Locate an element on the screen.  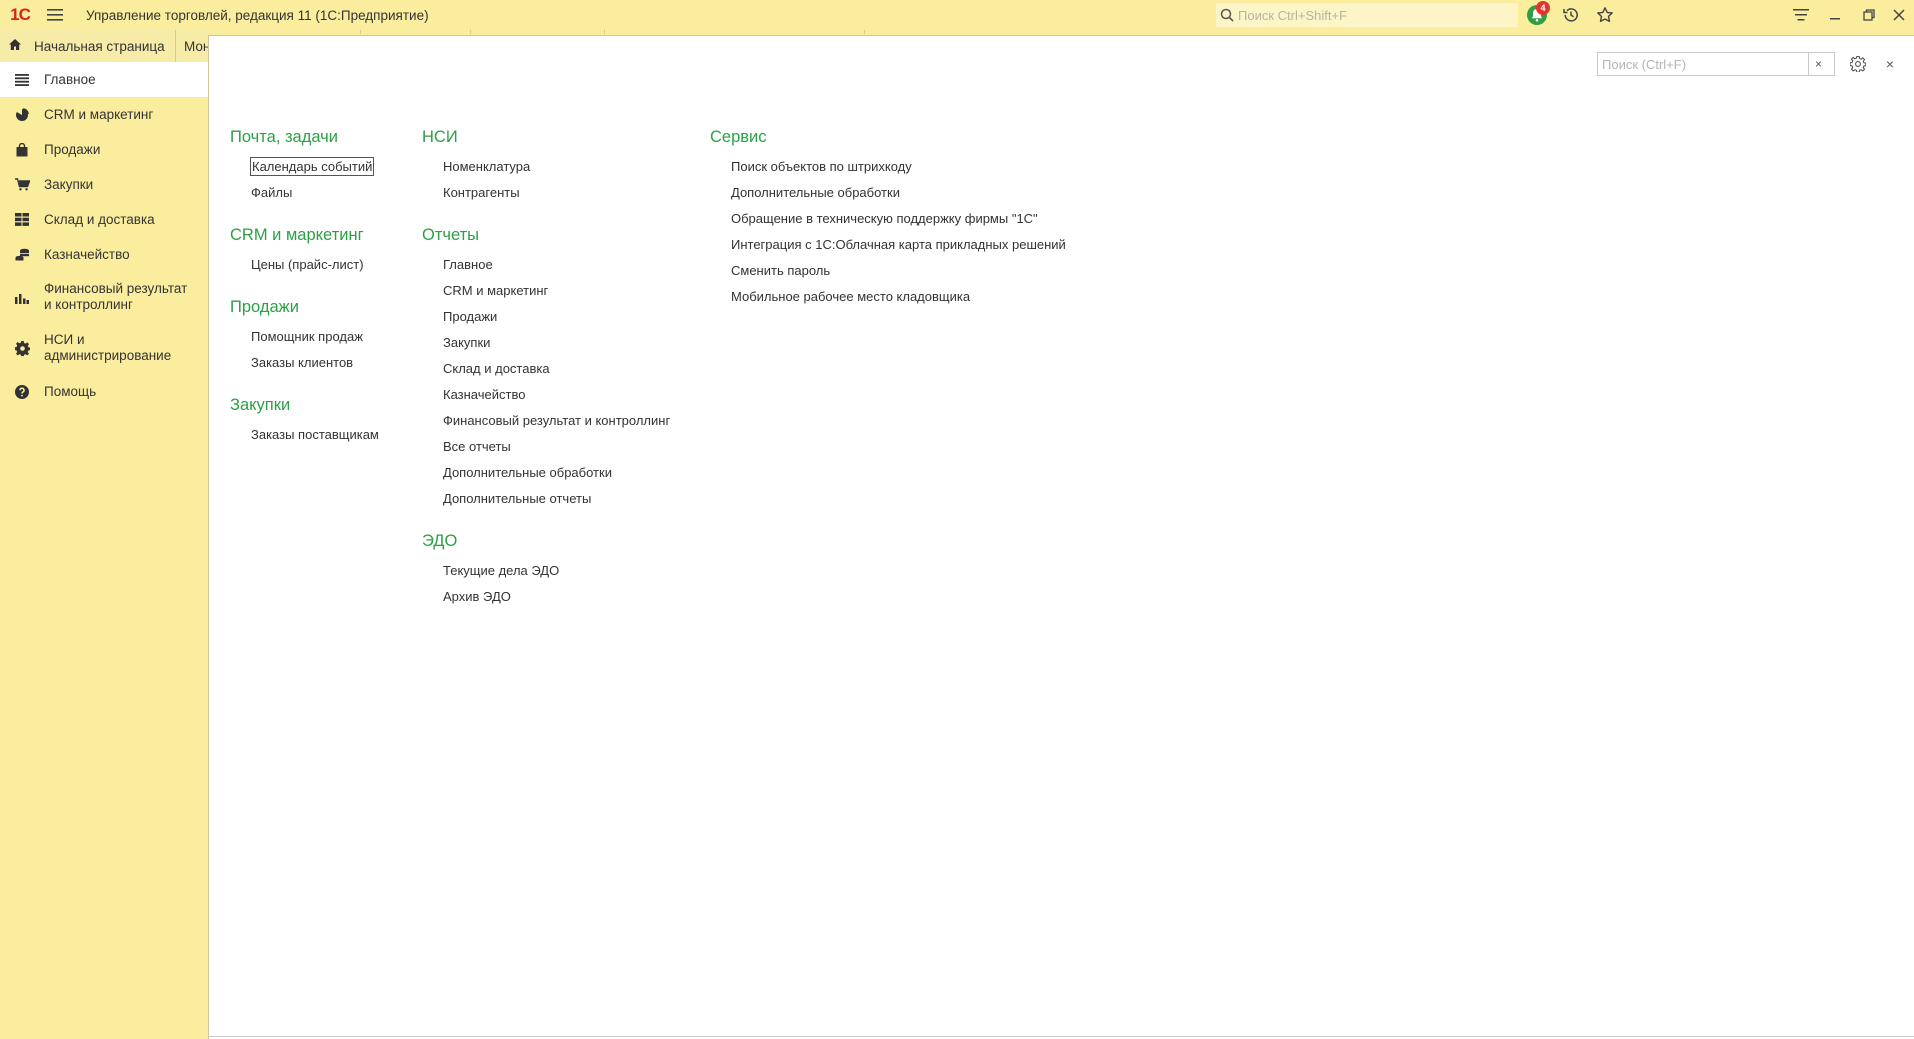
global-search is located at coordinates (1367, 15).